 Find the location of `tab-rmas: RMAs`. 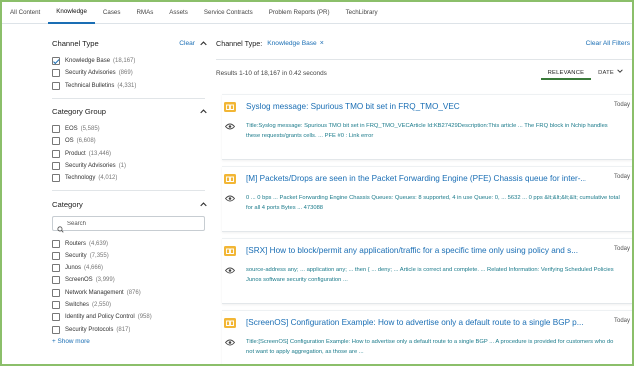

tab-rmas: RMAs is located at coordinates (144, 13).